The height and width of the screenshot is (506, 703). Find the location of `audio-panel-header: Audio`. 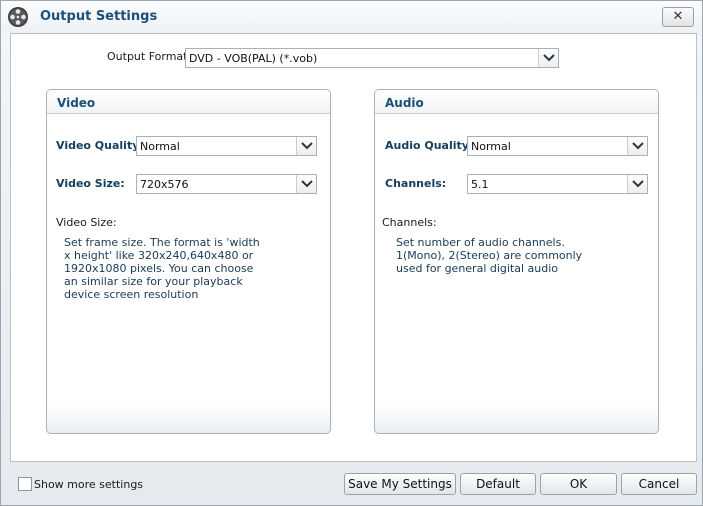

audio-panel-header: Audio is located at coordinates (516, 102).